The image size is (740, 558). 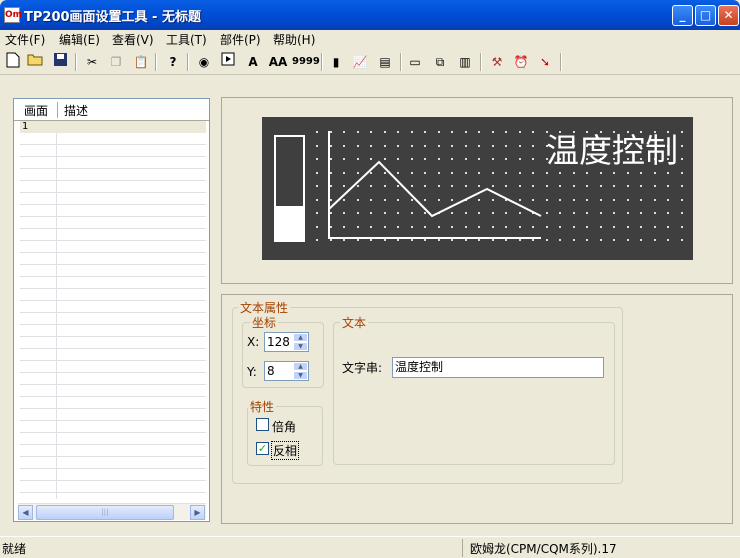 What do you see at coordinates (253, 62) in the screenshot?
I see `text-small-icon: A` at bounding box center [253, 62].